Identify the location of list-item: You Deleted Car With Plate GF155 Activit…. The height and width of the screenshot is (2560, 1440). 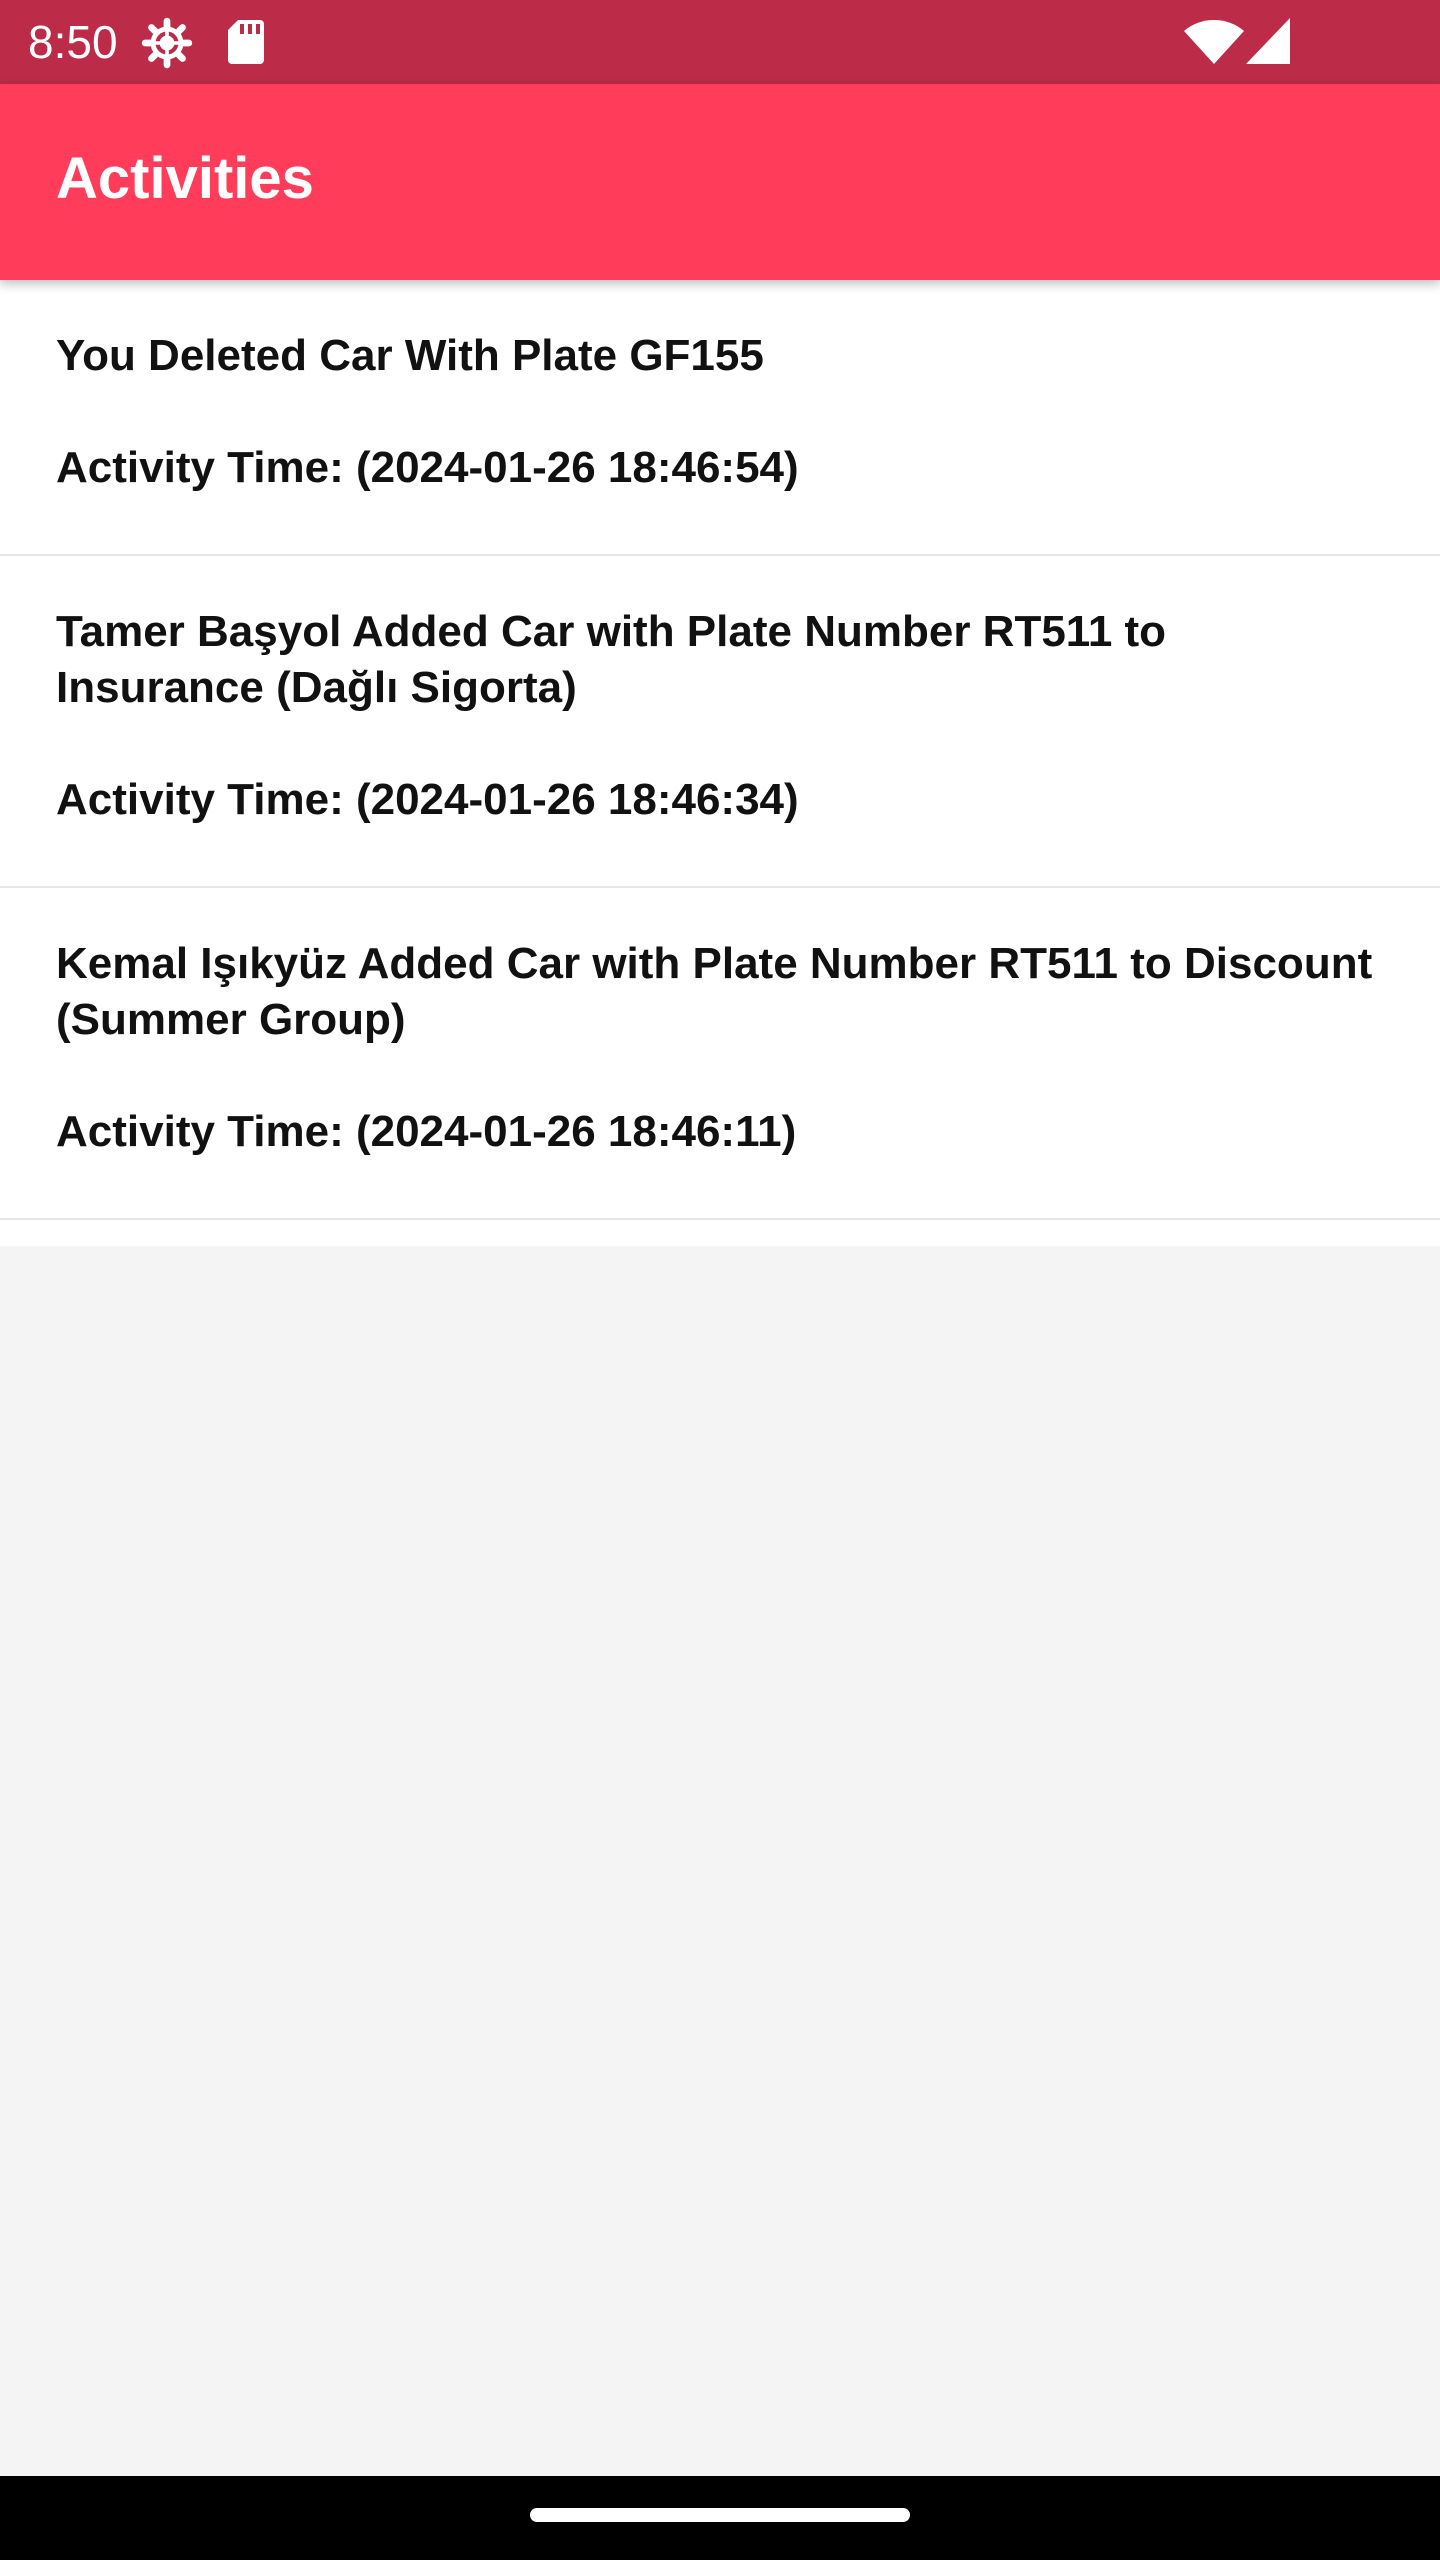
(720, 418).